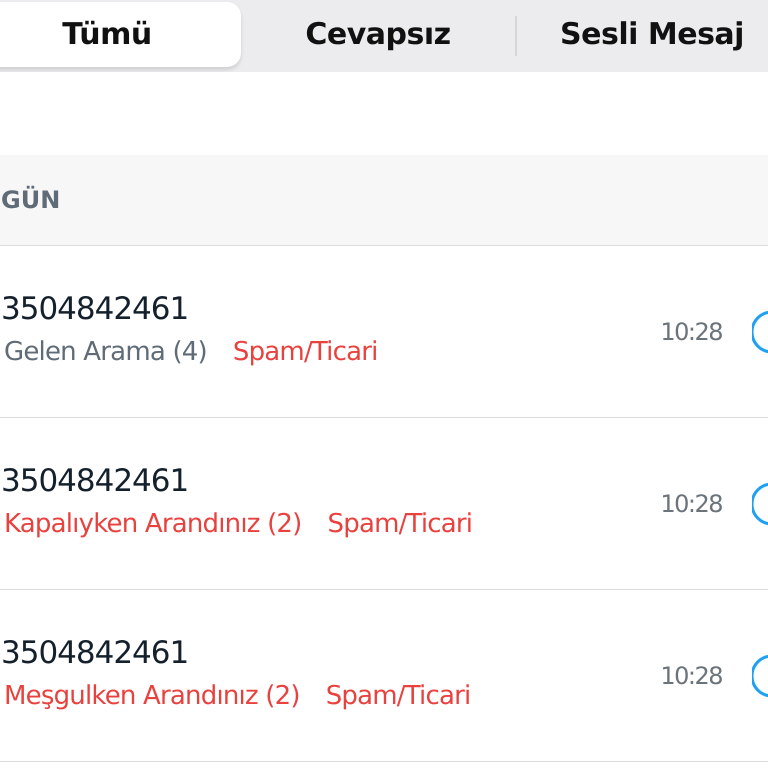  I want to click on tab: Tümü, so click(120, 34).